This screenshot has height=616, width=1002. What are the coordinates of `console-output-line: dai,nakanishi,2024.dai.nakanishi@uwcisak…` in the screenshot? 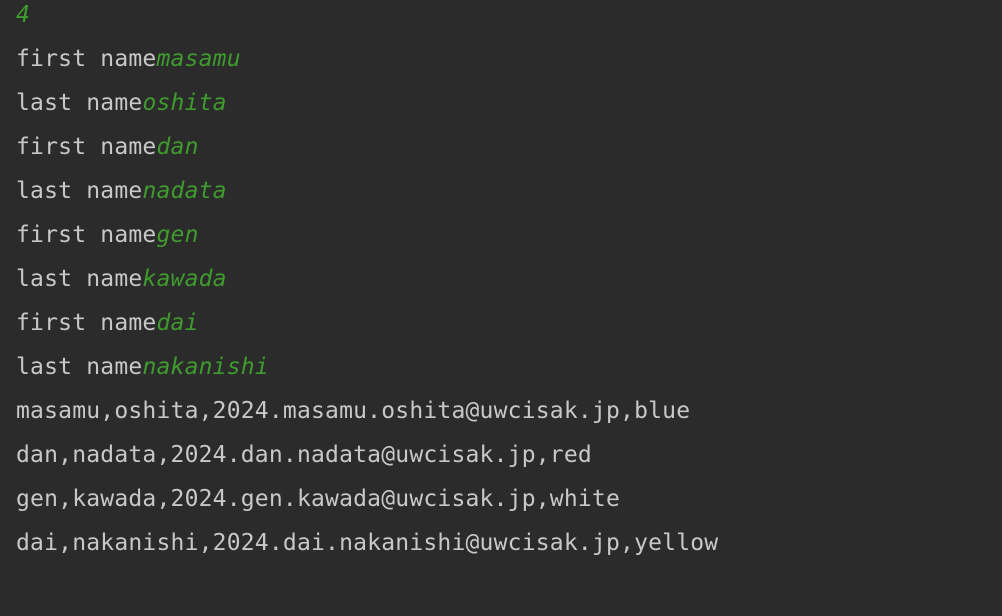 It's located at (367, 543).